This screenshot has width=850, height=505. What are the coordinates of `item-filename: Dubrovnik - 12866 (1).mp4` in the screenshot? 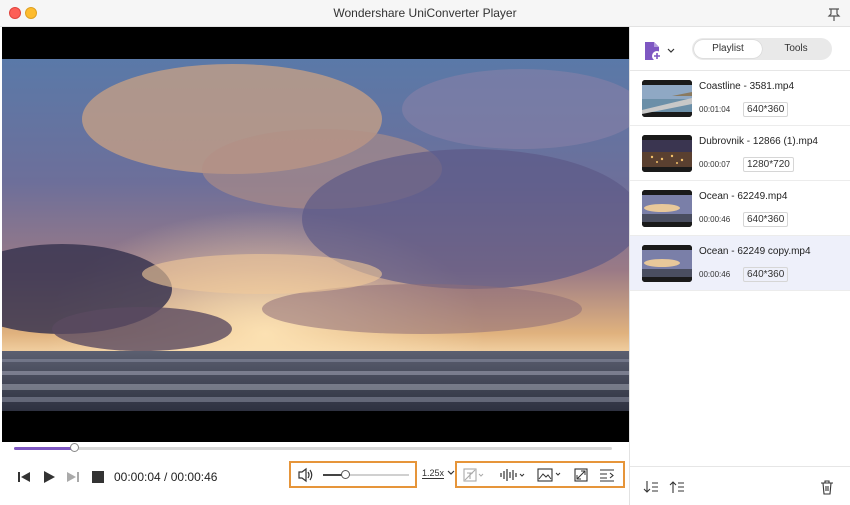 It's located at (758, 141).